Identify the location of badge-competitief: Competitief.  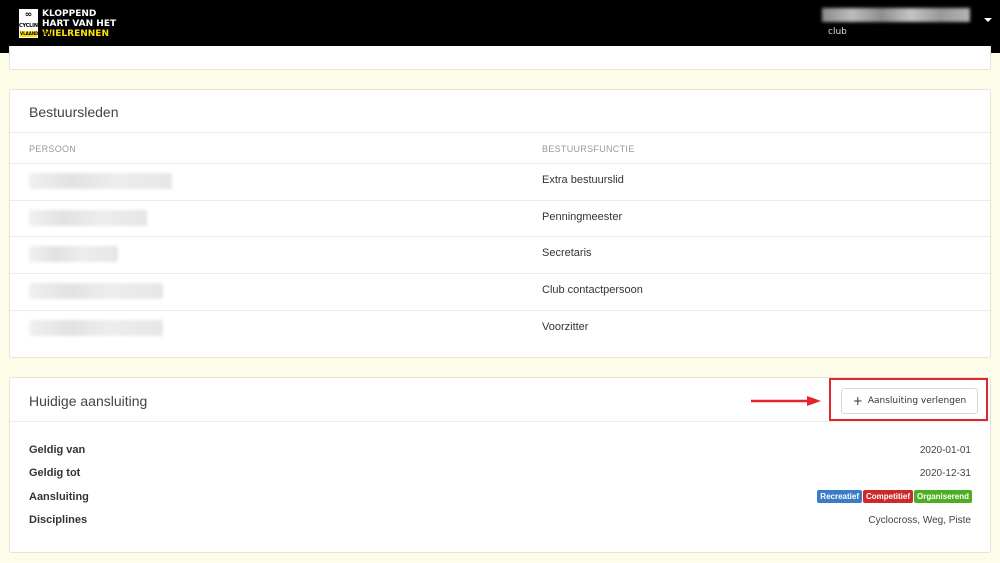
(887, 496).